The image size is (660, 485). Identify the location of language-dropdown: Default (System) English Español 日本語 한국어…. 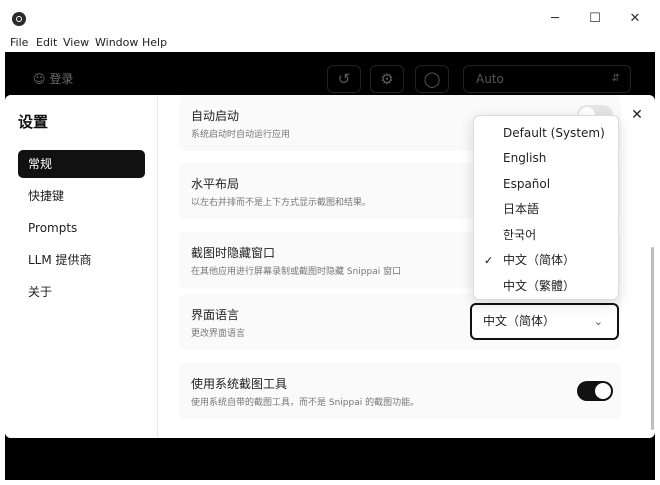
(546, 207).